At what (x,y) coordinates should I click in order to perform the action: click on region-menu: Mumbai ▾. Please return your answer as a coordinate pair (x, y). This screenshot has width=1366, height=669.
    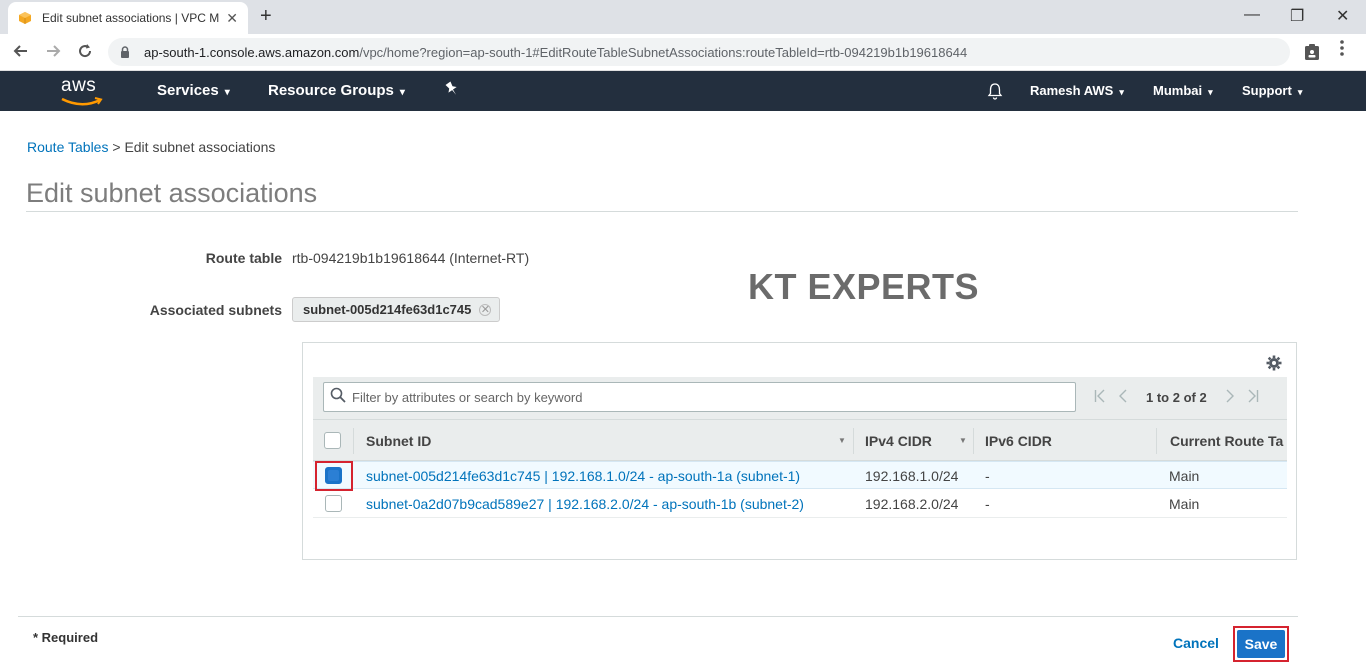
    Looking at the image, I should click on (1183, 90).